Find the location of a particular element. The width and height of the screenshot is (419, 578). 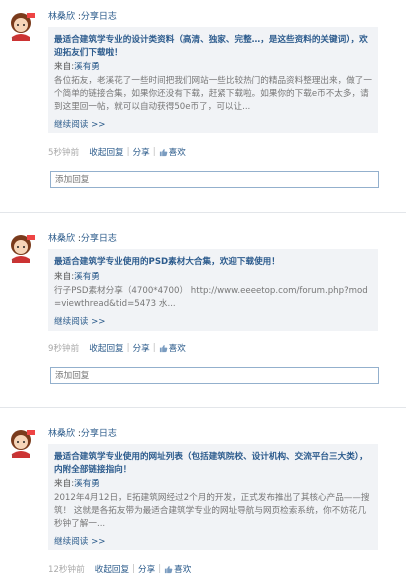

post-time: 5秒钟前 is located at coordinates (64, 153).